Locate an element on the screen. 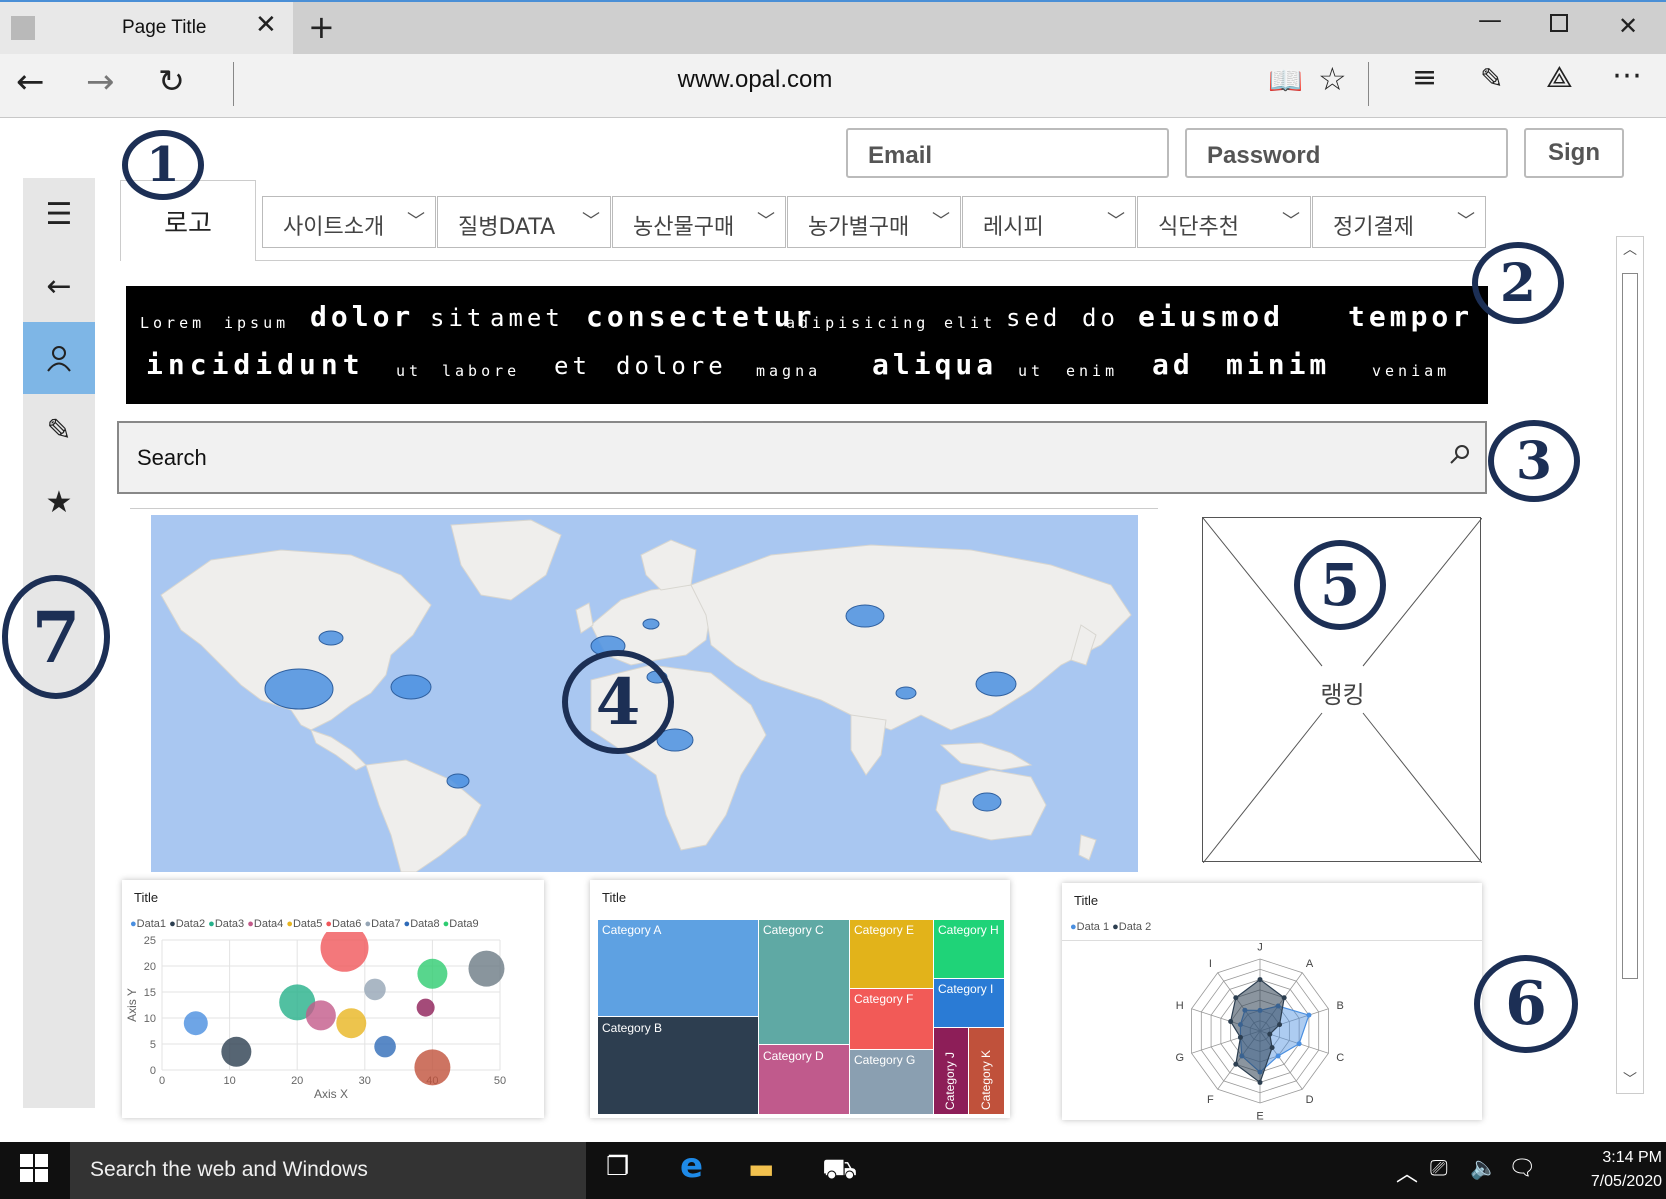 The width and height of the screenshot is (1666, 1199). favorite-star-icon: ☆ is located at coordinates (1332, 79).